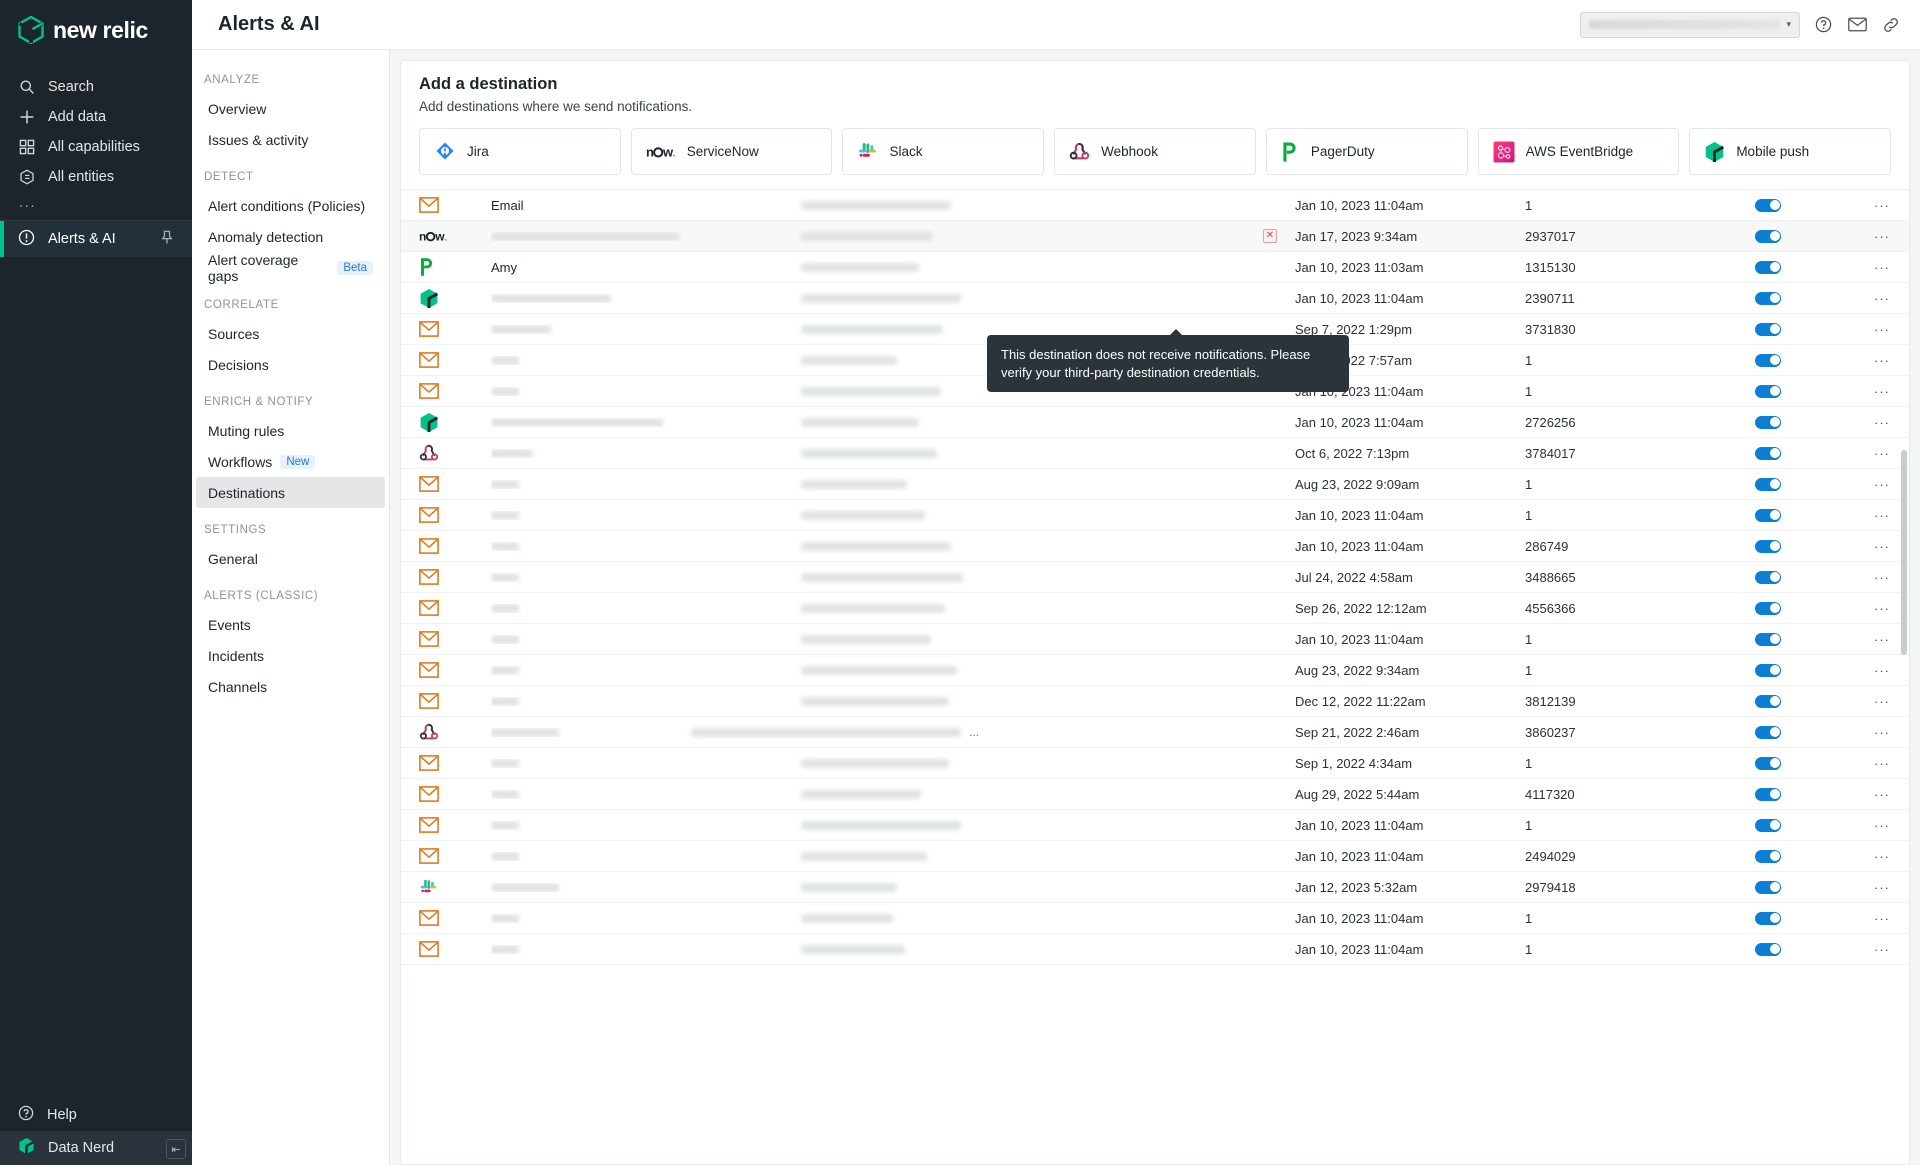 This screenshot has width=1920, height=1165. What do you see at coordinates (290, 108) in the screenshot?
I see `sidebar-item-overview: Overview` at bounding box center [290, 108].